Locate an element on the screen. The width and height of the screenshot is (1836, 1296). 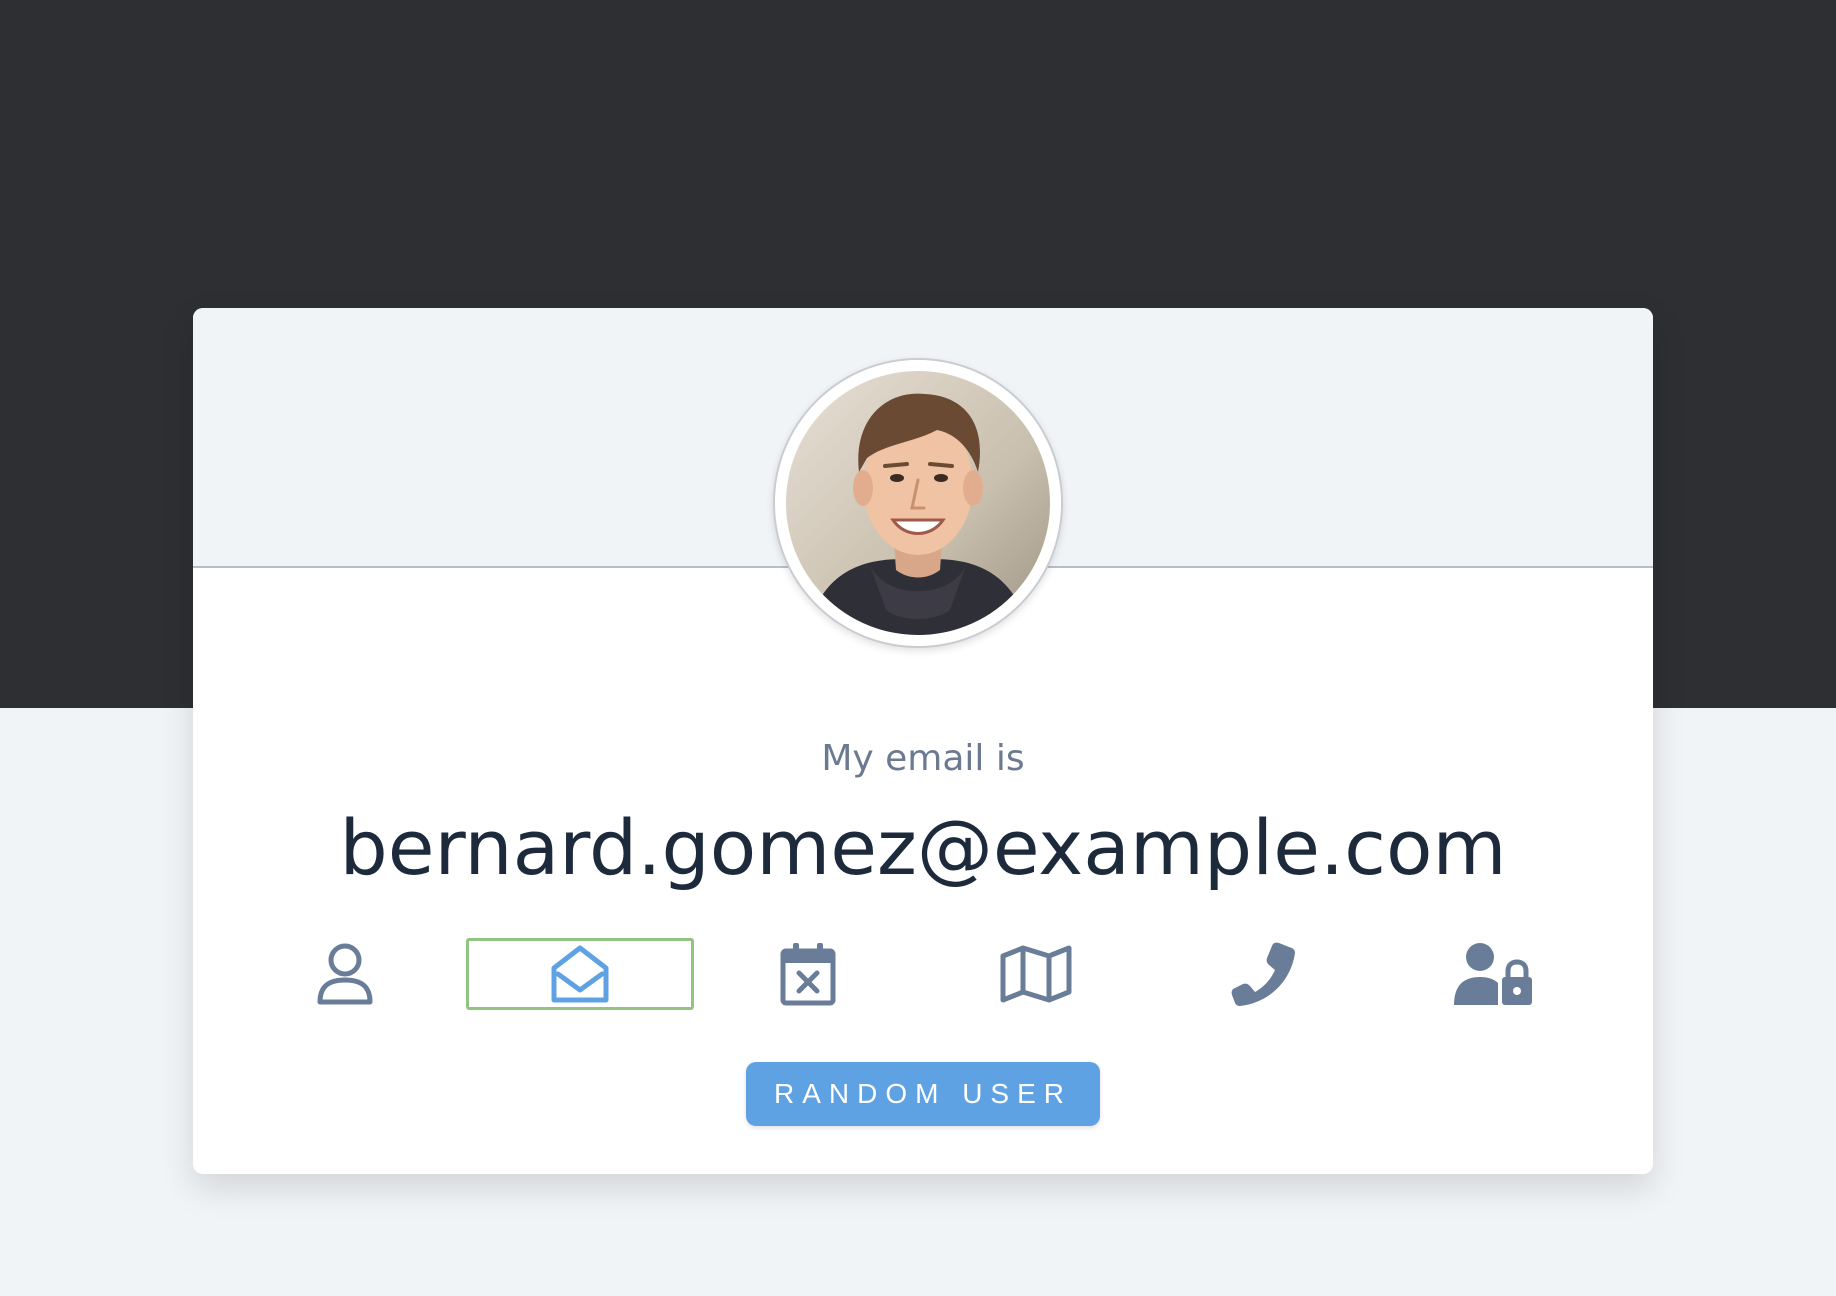
info-caption: My email is is located at coordinates (923, 758).